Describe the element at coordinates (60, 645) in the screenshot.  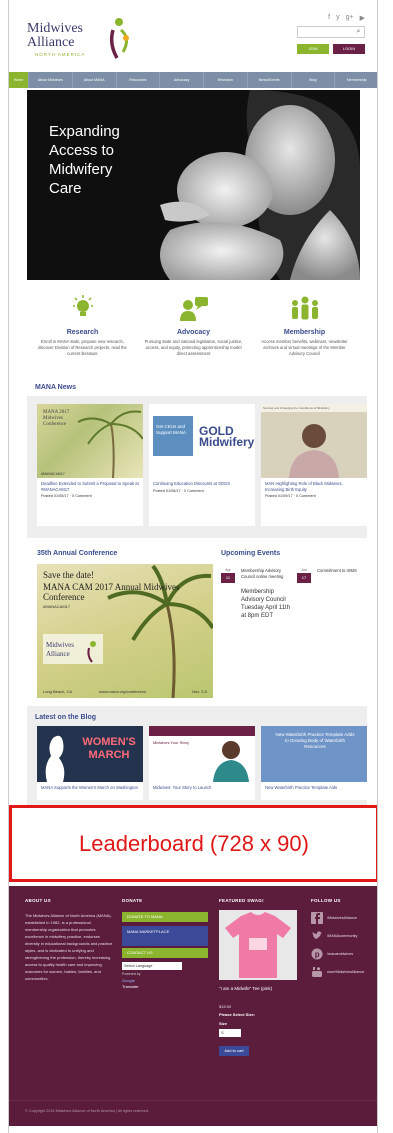
I see `svg-text: Midwives` at that location.